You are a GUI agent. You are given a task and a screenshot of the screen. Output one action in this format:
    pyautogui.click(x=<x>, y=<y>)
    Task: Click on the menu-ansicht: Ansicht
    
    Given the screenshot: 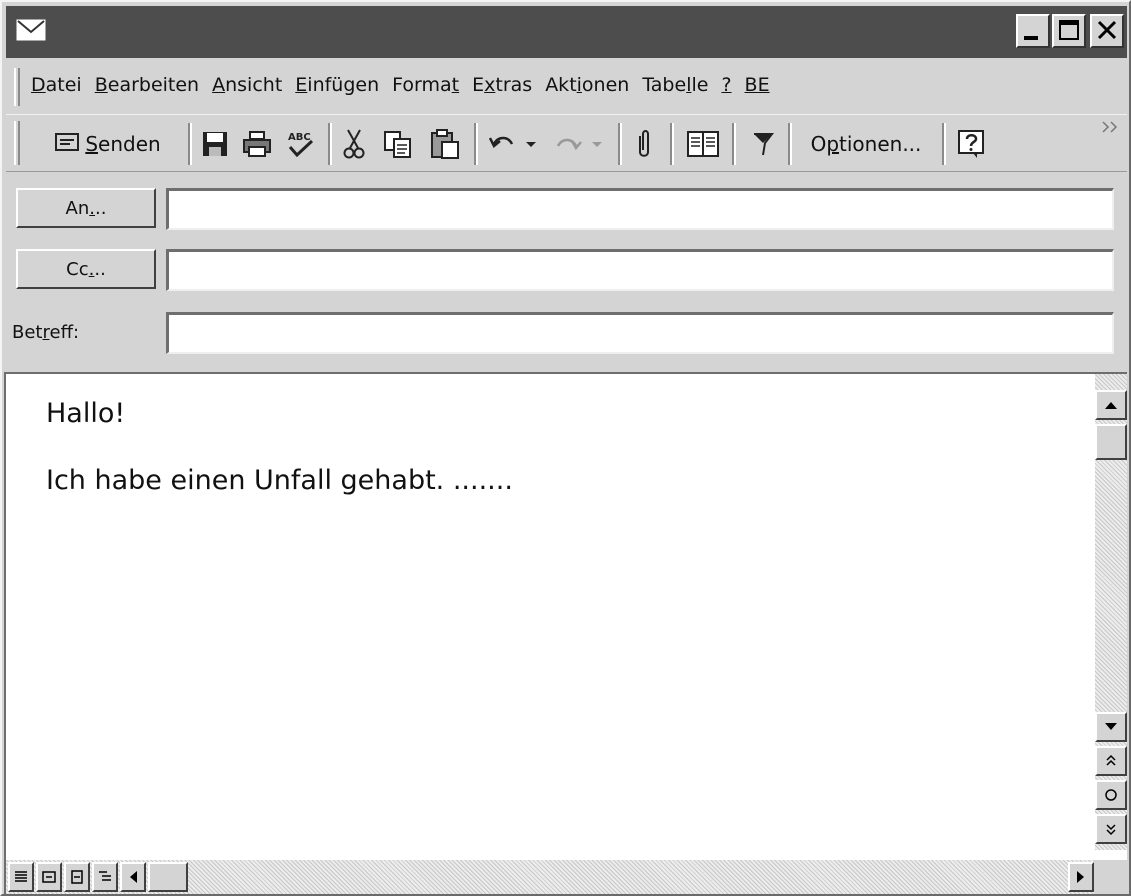 What is the action you would take?
    pyautogui.click(x=247, y=85)
    